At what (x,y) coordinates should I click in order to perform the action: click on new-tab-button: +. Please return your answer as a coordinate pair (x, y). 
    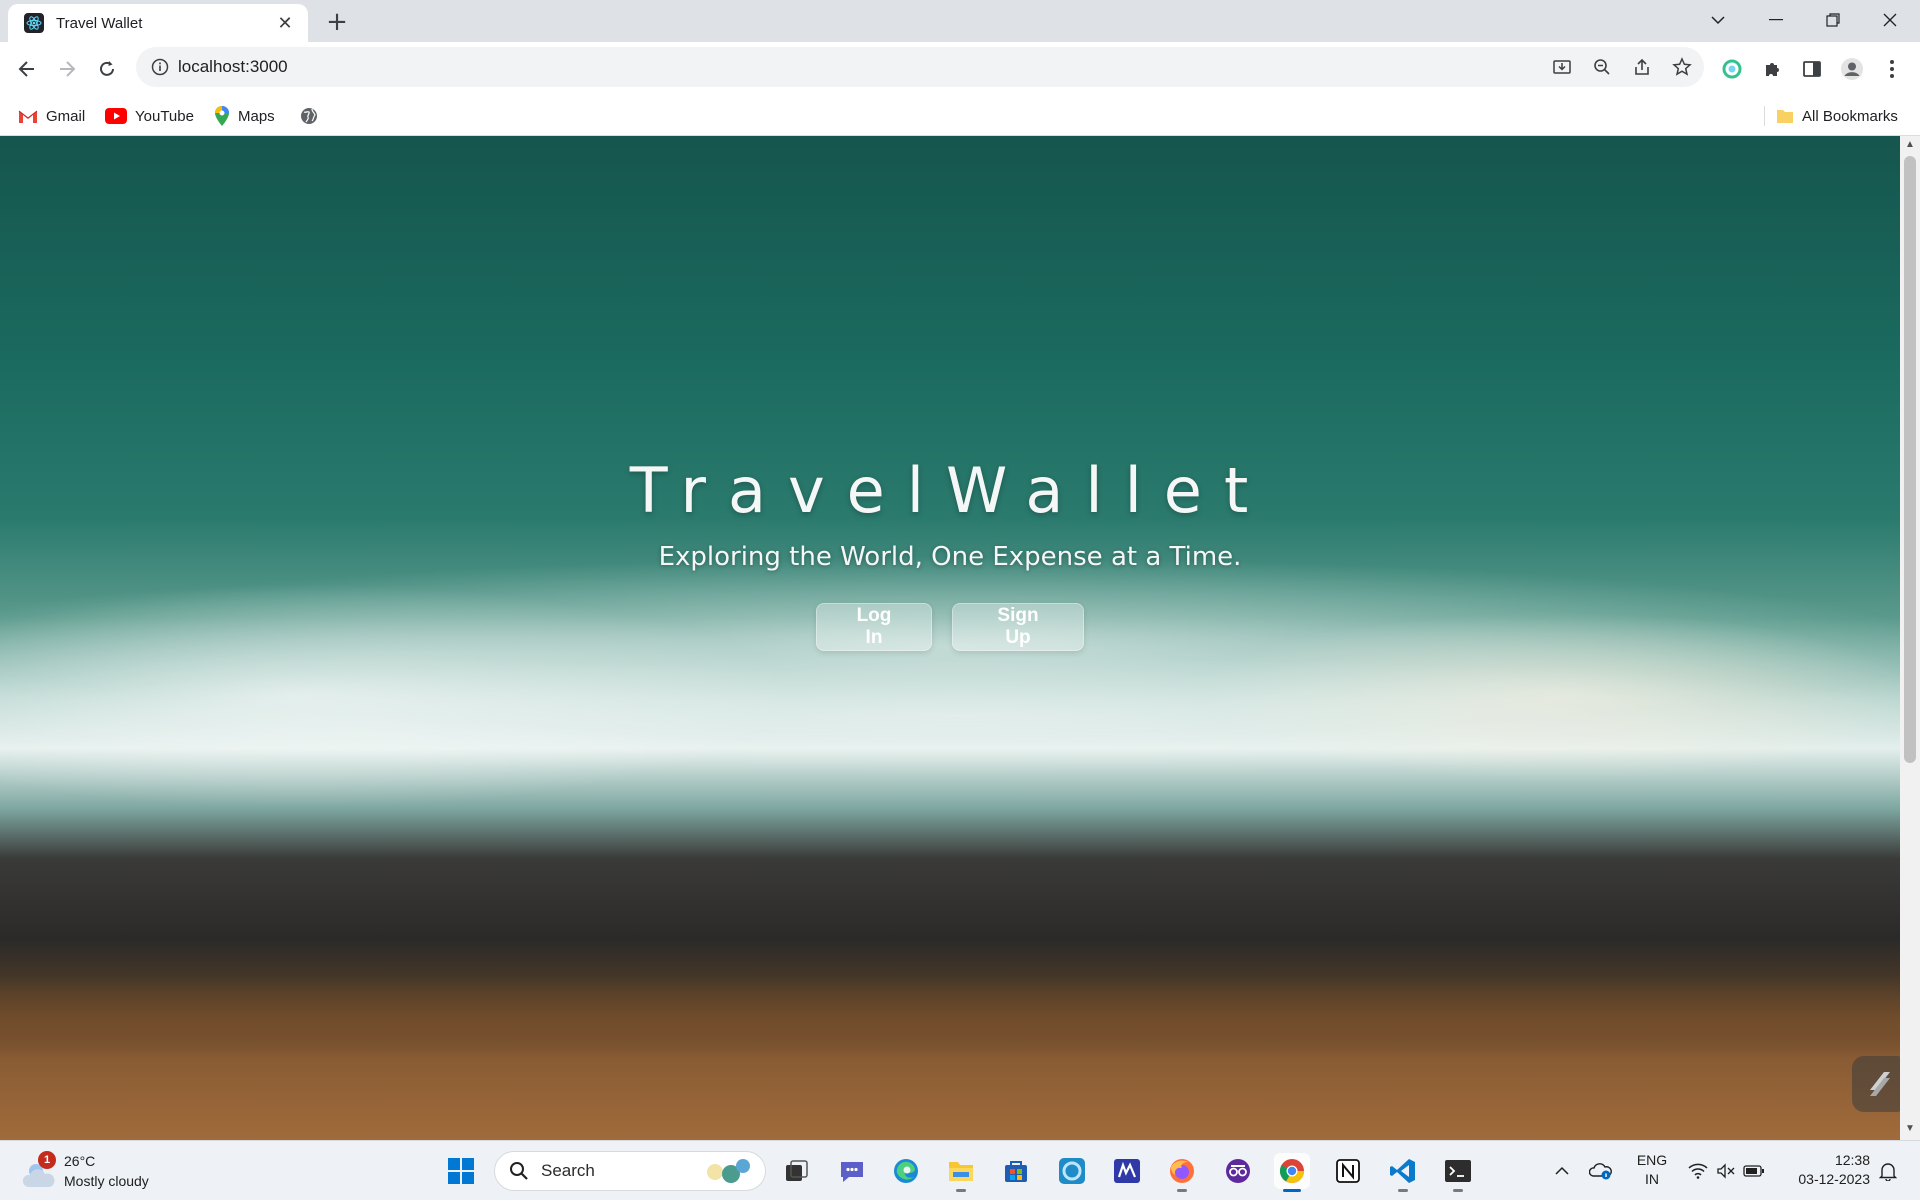
    Looking at the image, I should click on (337, 22).